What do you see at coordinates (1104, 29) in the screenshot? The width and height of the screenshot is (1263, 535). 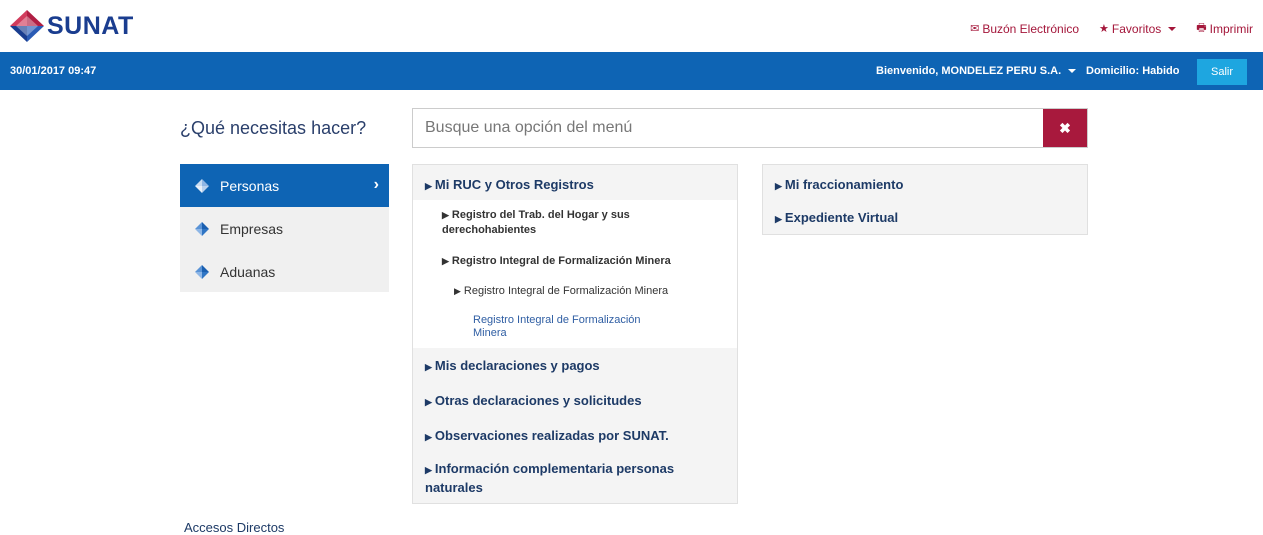 I see `star-icon: ★` at bounding box center [1104, 29].